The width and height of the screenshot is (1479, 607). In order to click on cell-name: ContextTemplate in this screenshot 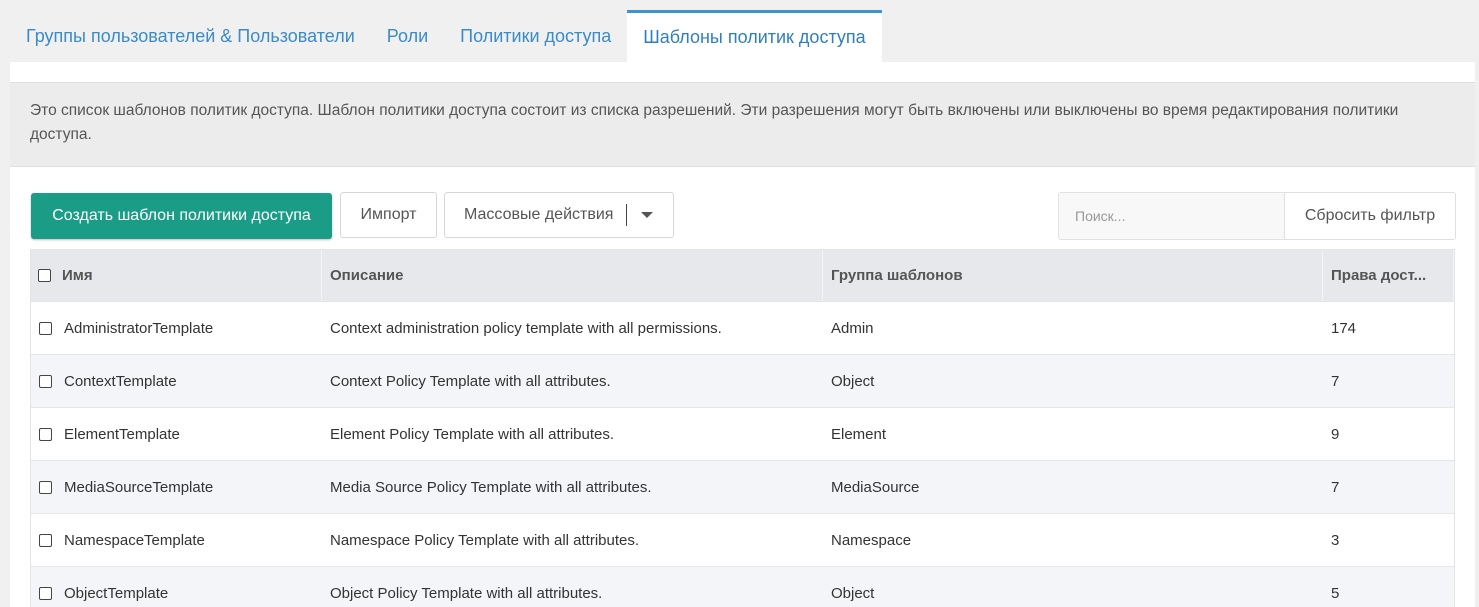, I will do `click(176, 381)`.